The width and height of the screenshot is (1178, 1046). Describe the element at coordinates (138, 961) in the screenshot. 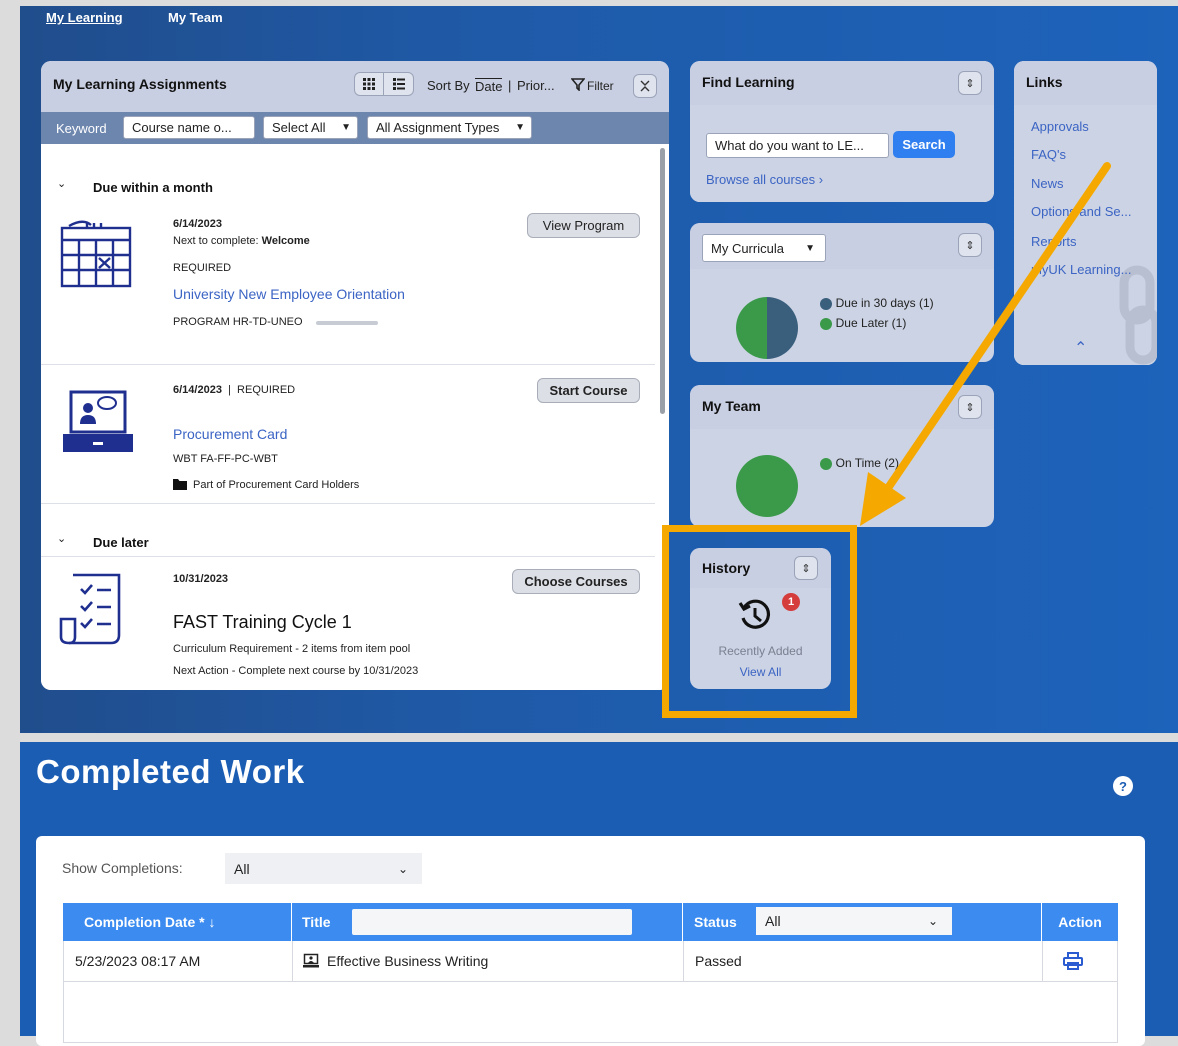

I see `row-completion-date: 5/23/2023 08:17 AM` at that location.